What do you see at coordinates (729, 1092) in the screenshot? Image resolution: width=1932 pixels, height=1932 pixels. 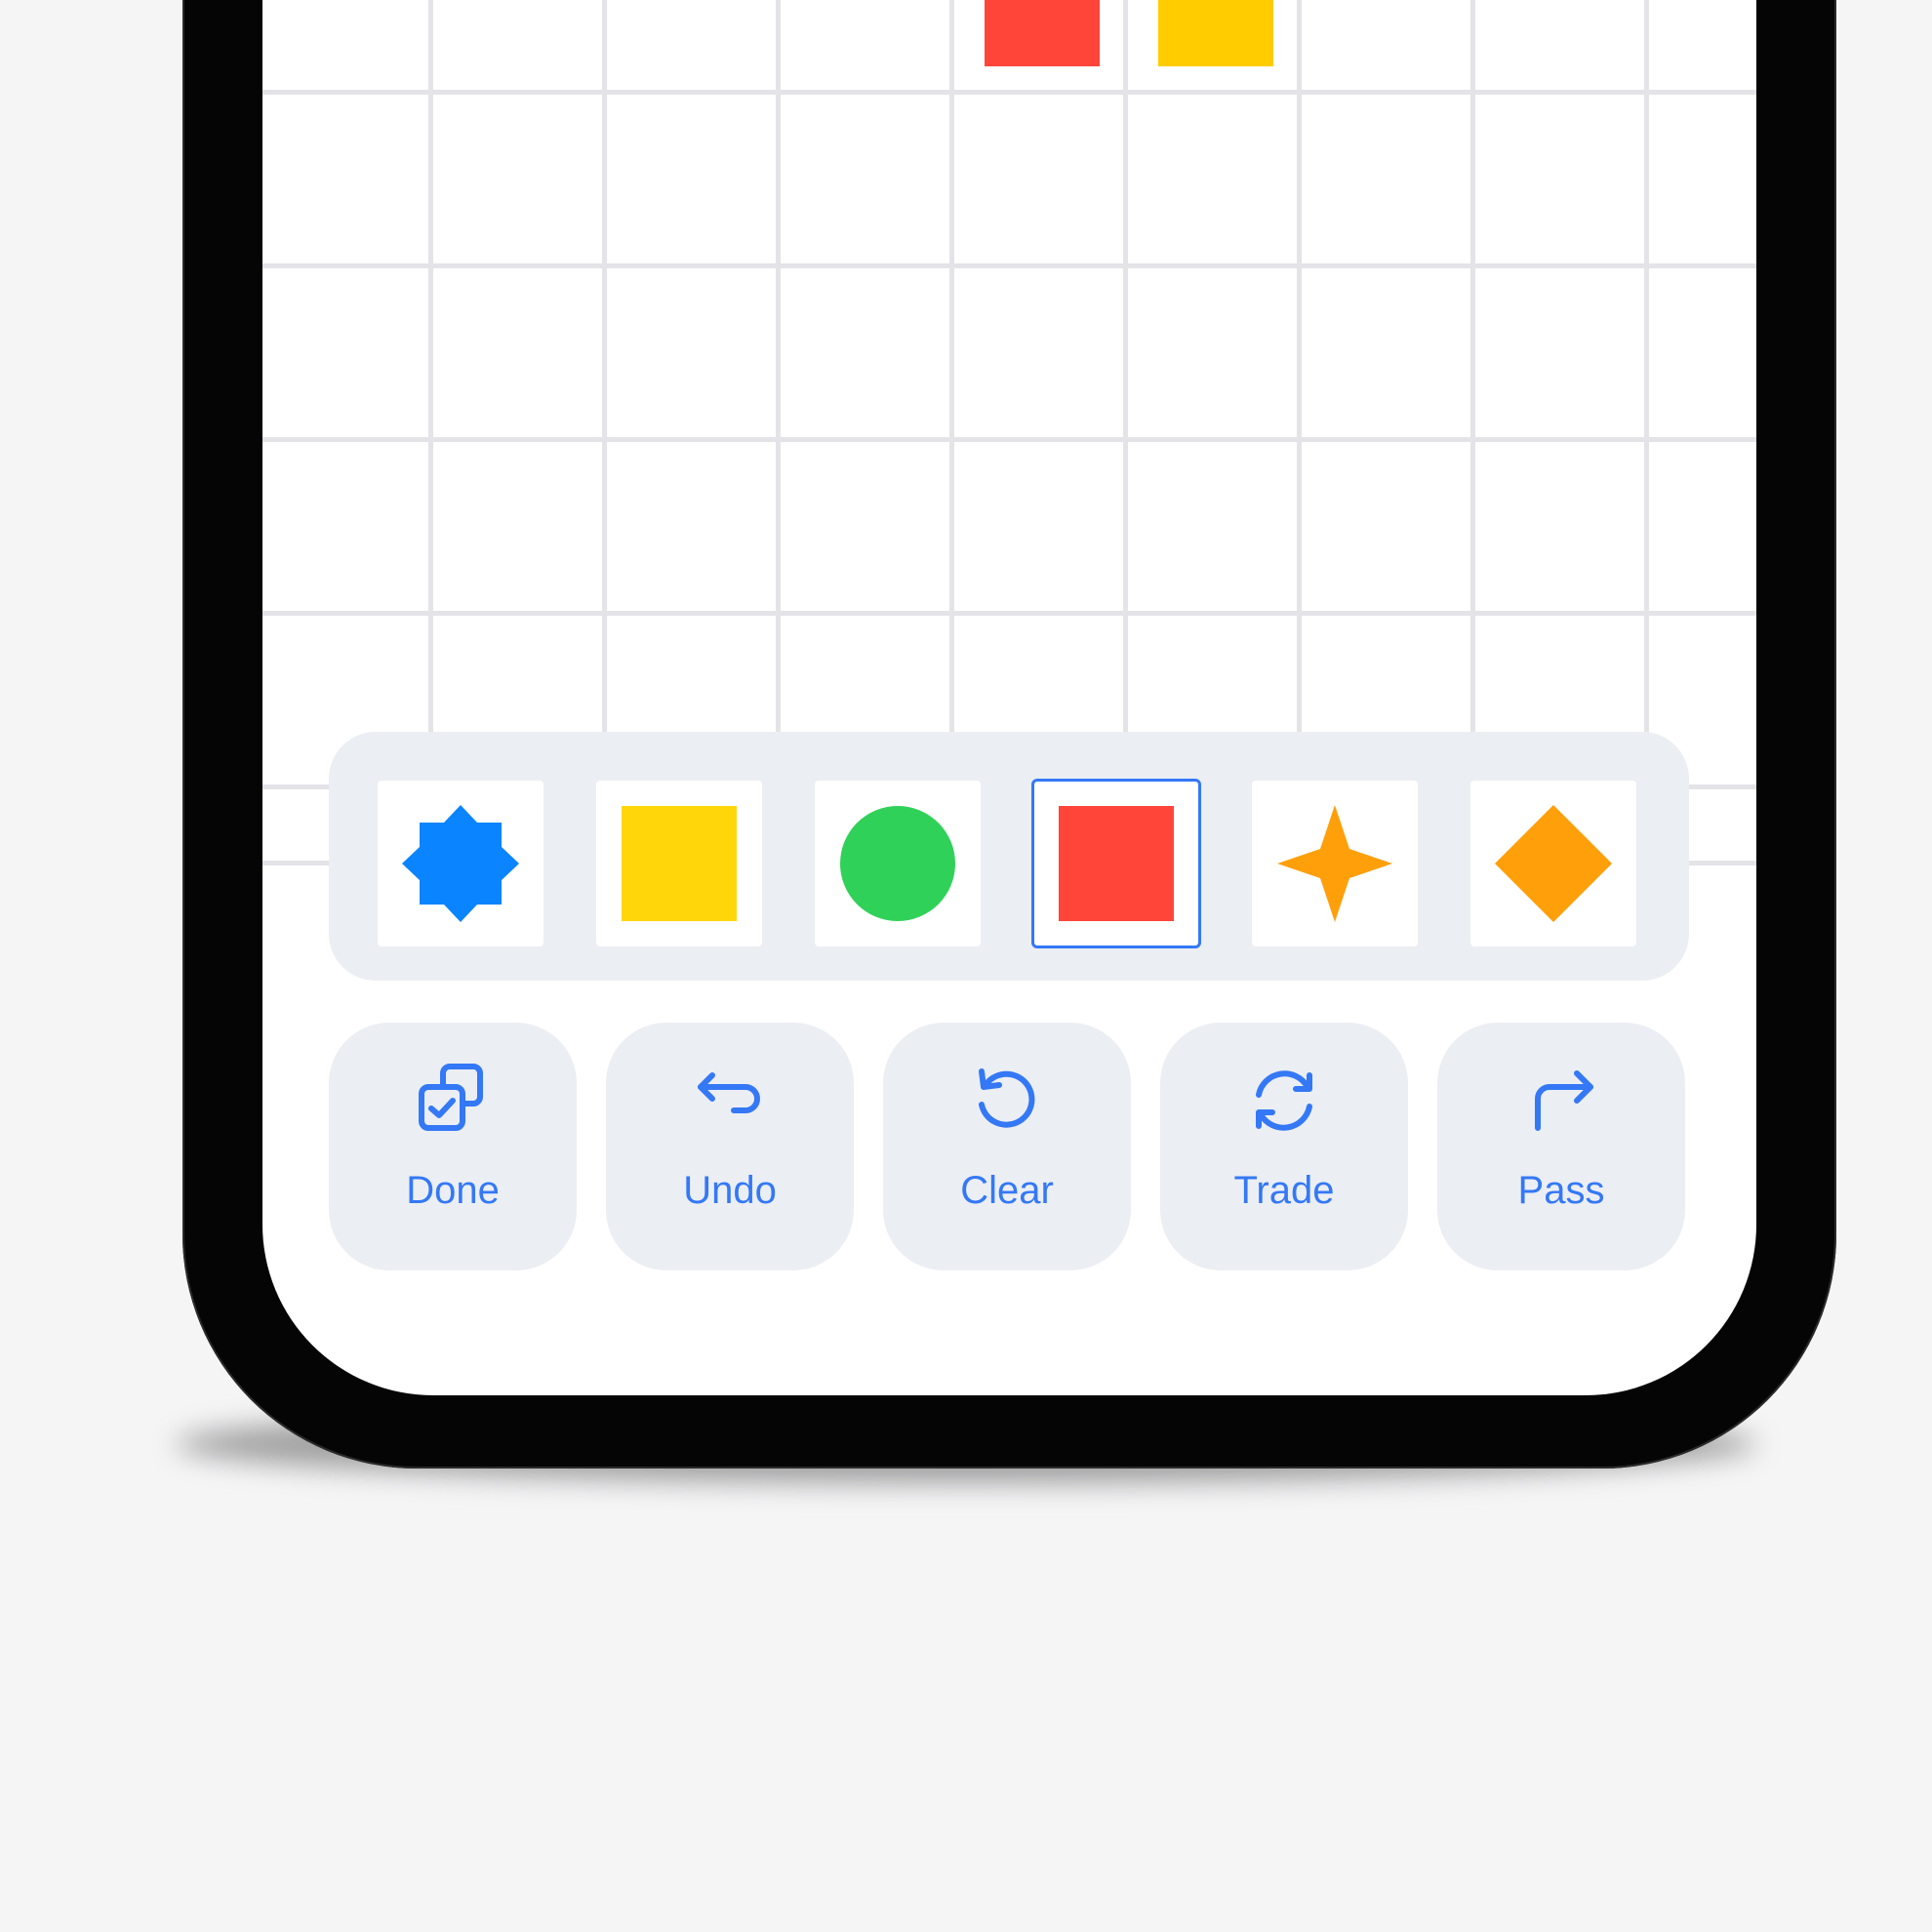 I see `undo-icon` at bounding box center [729, 1092].